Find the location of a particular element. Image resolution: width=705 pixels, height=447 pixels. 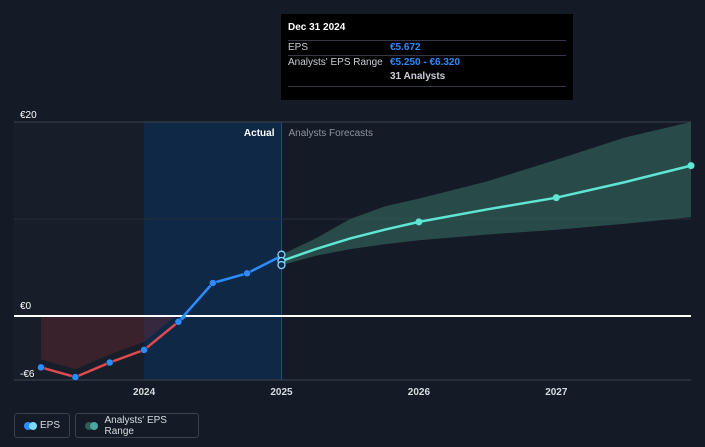

y-tick-label: €20 is located at coordinates (28, 115).